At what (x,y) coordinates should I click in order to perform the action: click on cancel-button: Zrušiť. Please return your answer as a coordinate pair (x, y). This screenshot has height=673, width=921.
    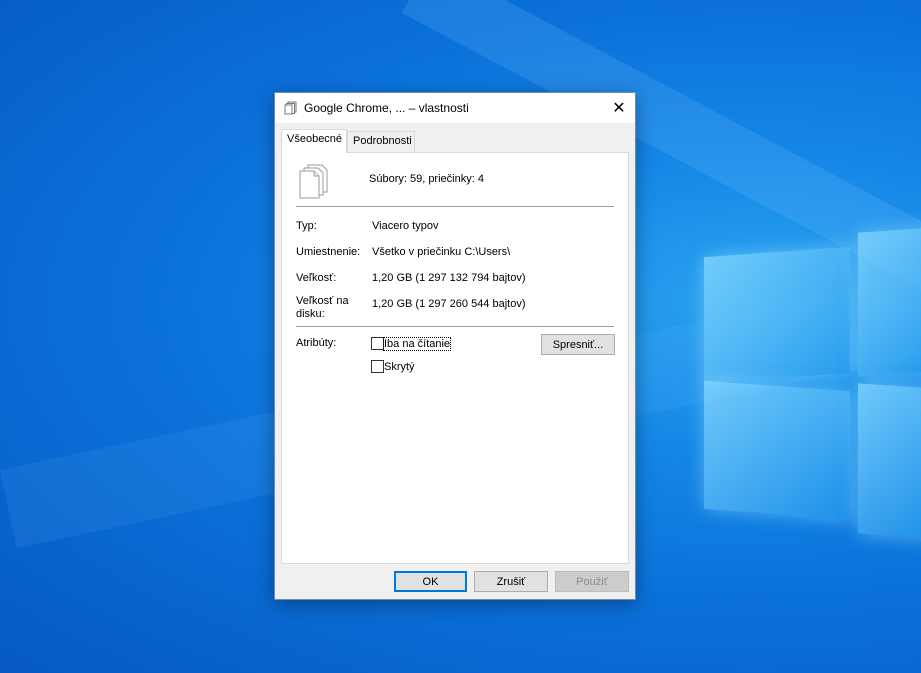
    Looking at the image, I should click on (511, 581).